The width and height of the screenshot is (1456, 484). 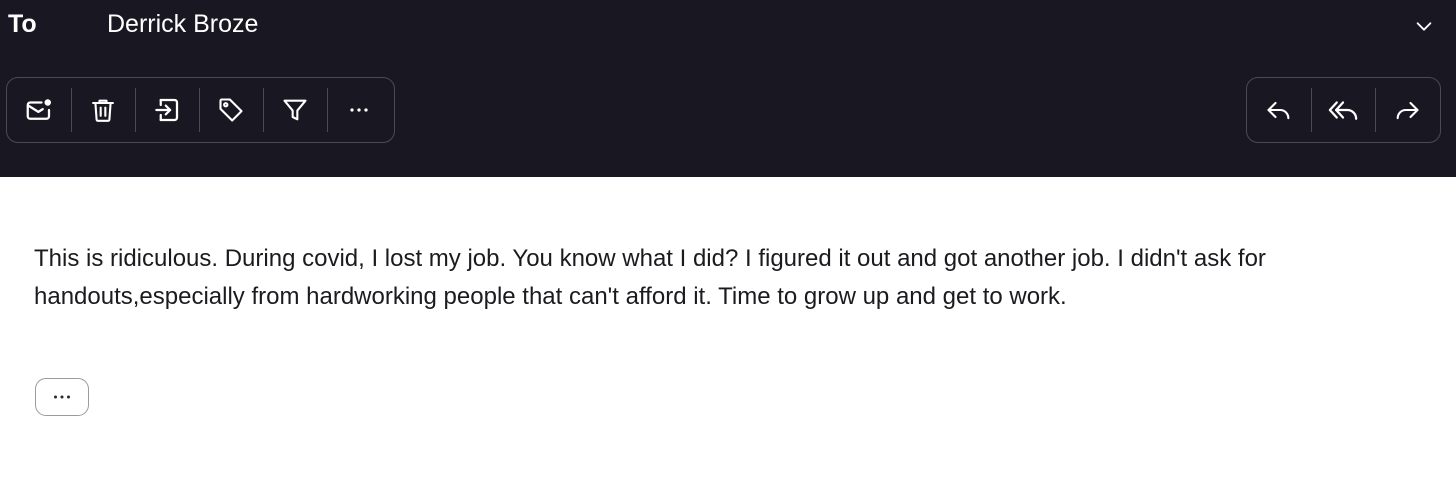 I want to click on recipient-name: Derrick Broze, so click(x=182, y=24).